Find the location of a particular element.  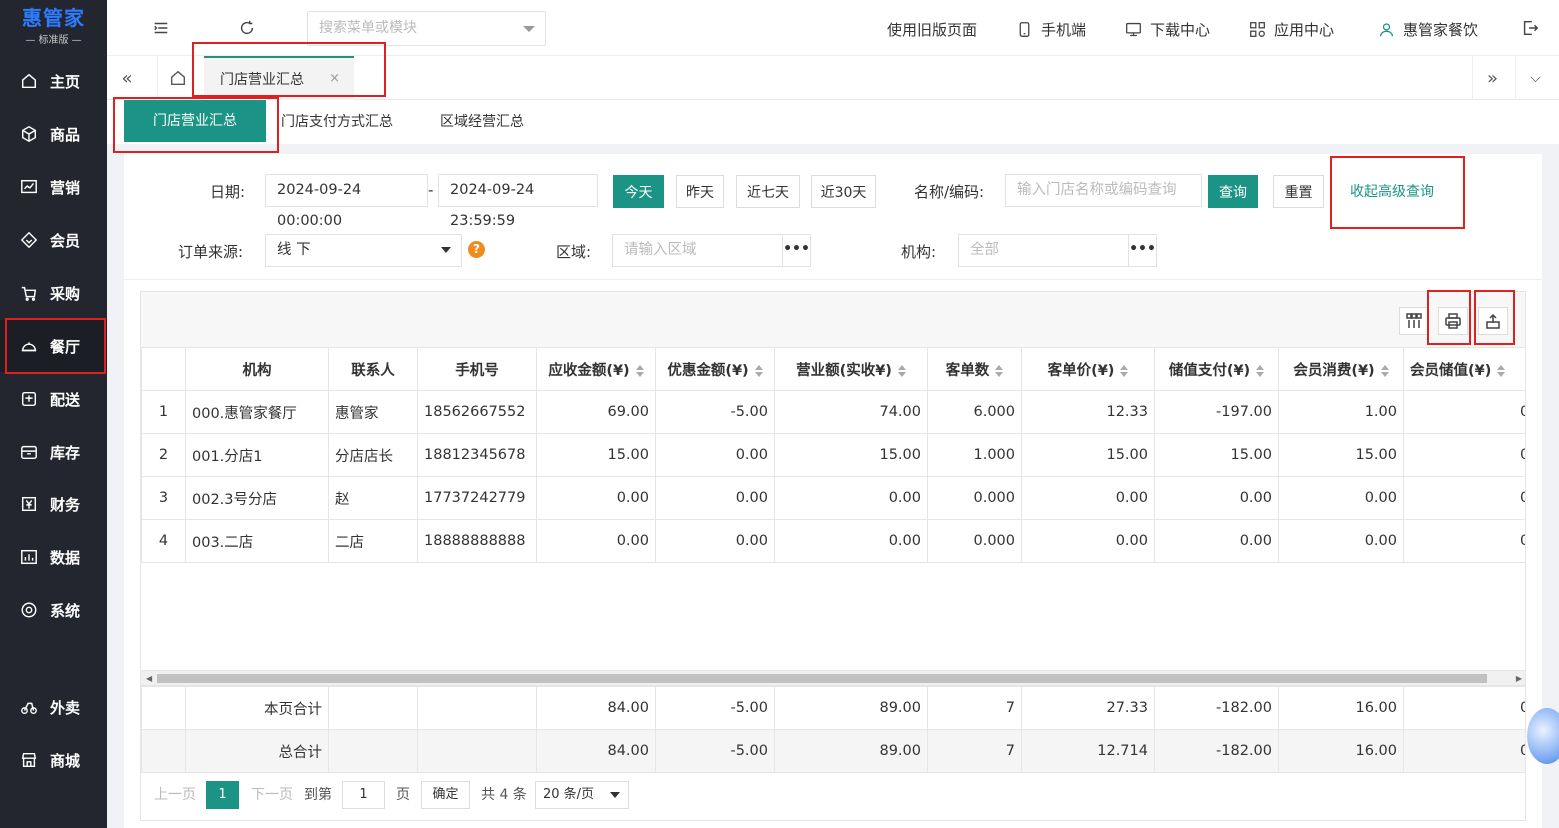

last-30-days-button: 近30天 is located at coordinates (843, 191).